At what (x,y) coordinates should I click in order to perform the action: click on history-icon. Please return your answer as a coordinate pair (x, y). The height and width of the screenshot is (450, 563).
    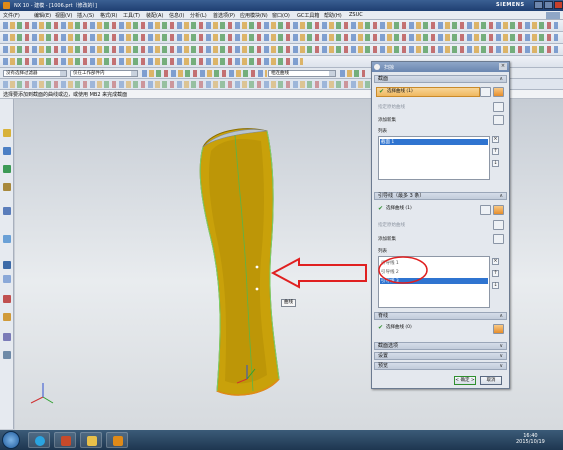
    Looking at the image, I should click on (7, 265).